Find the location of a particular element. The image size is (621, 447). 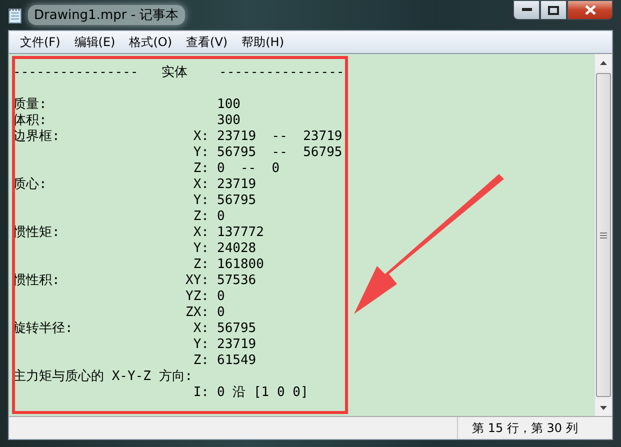

scrollbar-thumb is located at coordinates (603, 235).